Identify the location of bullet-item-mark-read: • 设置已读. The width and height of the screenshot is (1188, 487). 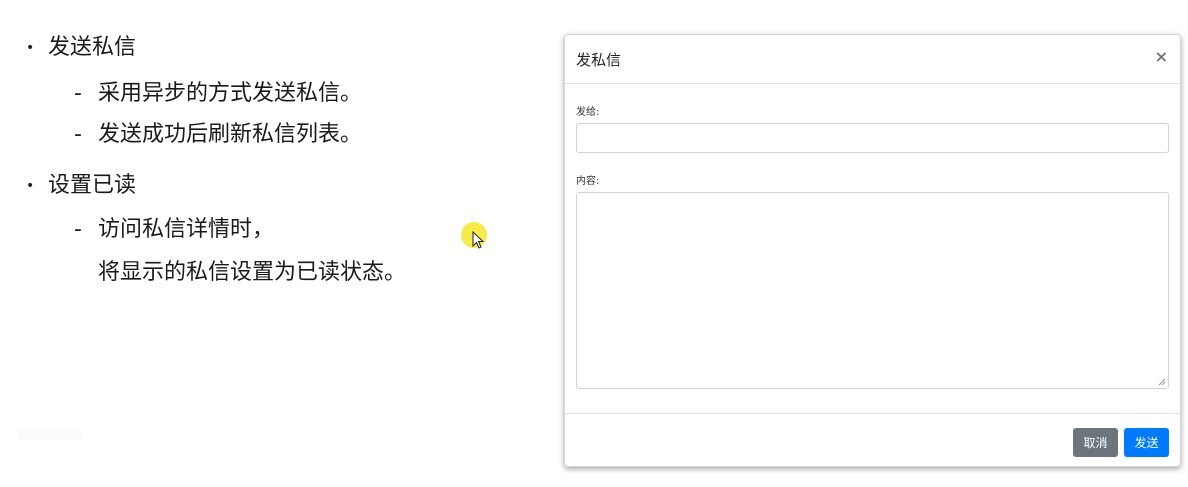
(81, 186).